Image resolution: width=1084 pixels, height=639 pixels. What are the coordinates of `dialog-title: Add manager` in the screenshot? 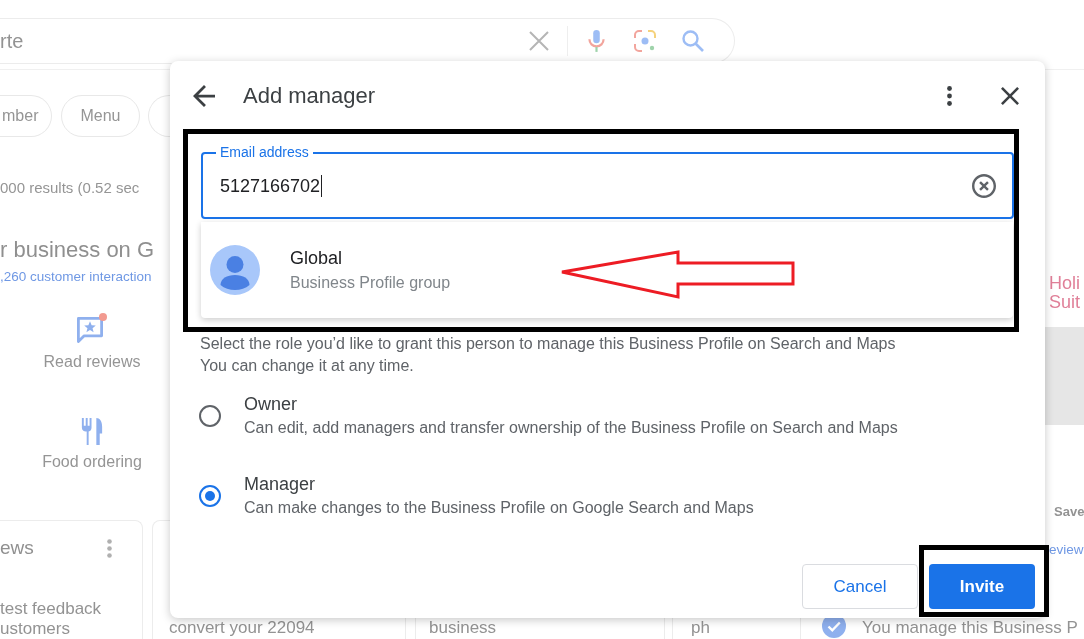 It's located at (309, 96).